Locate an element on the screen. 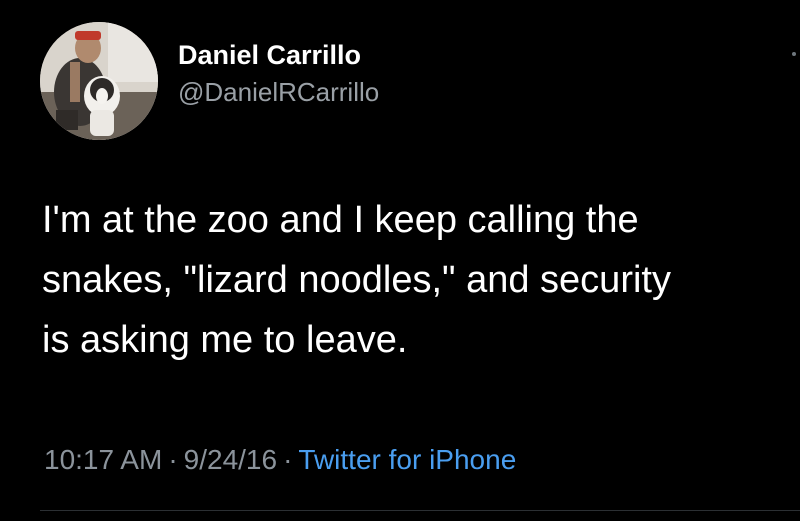 The height and width of the screenshot is (521, 800). user-handle: @DanielRCarrillo is located at coordinates (278, 92).